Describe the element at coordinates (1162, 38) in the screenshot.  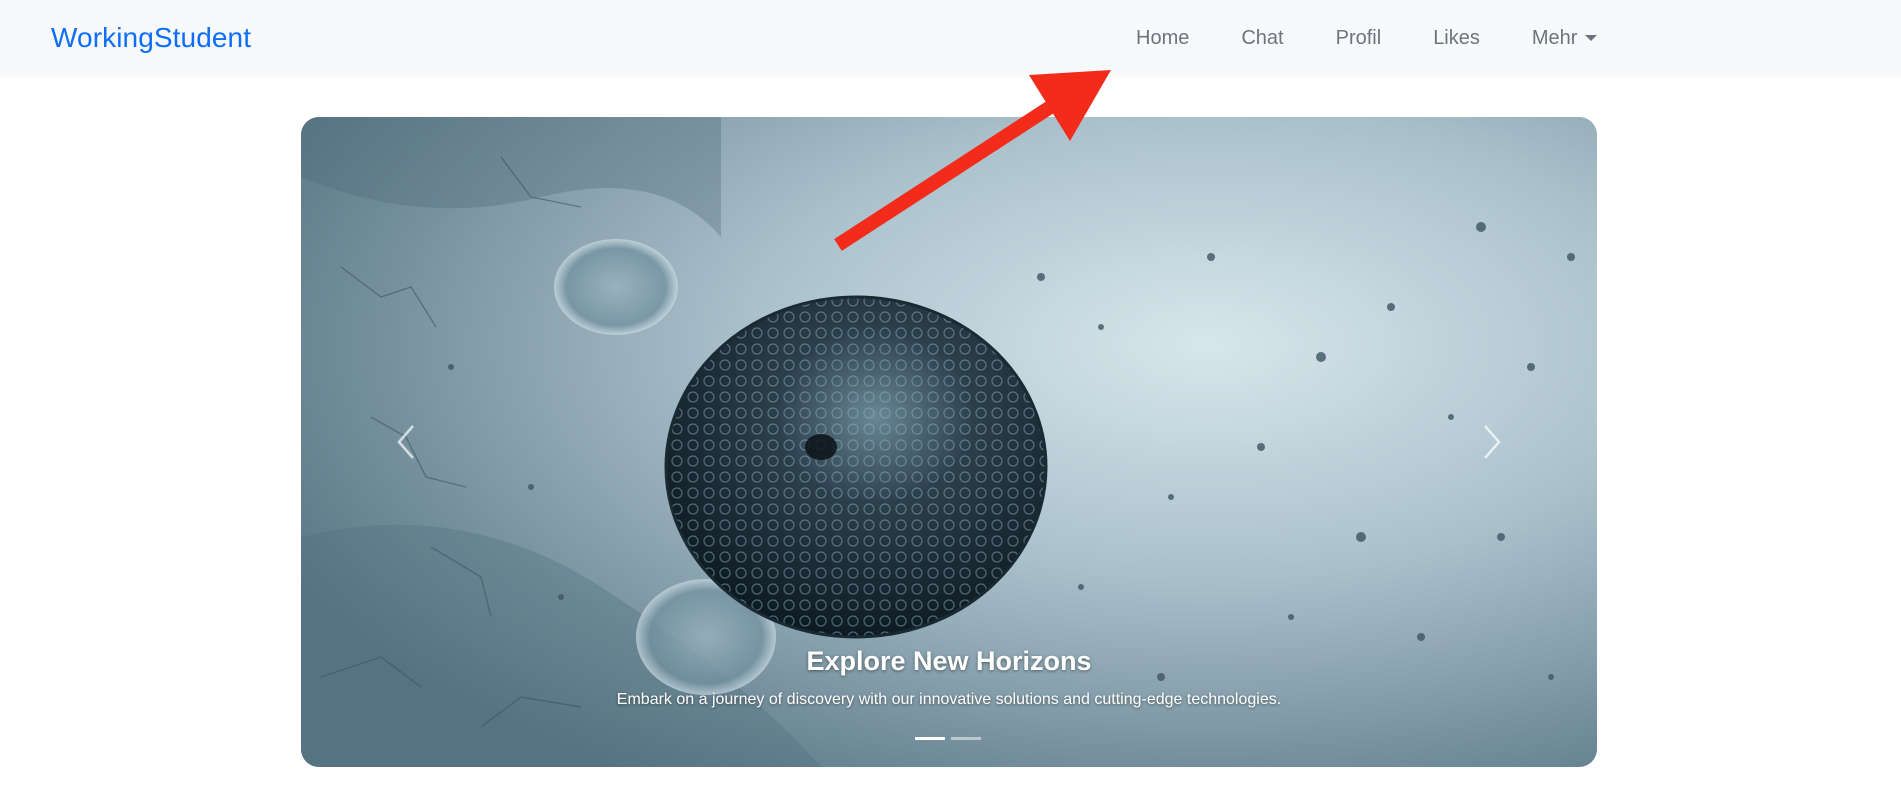
I see `nav-link-home: Home` at that location.